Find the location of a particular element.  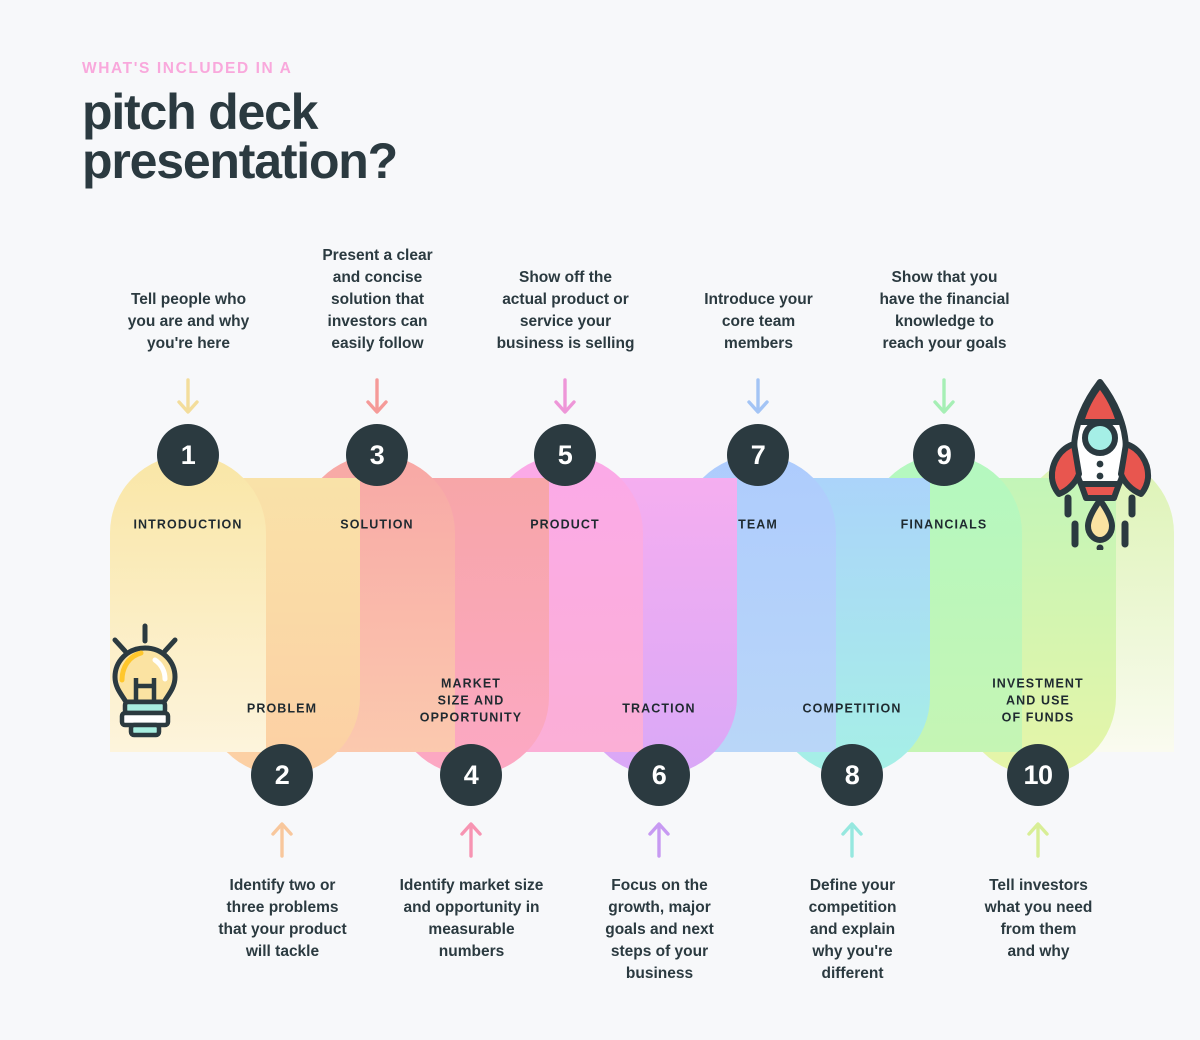

step-number-4: 4 is located at coordinates (471, 775).